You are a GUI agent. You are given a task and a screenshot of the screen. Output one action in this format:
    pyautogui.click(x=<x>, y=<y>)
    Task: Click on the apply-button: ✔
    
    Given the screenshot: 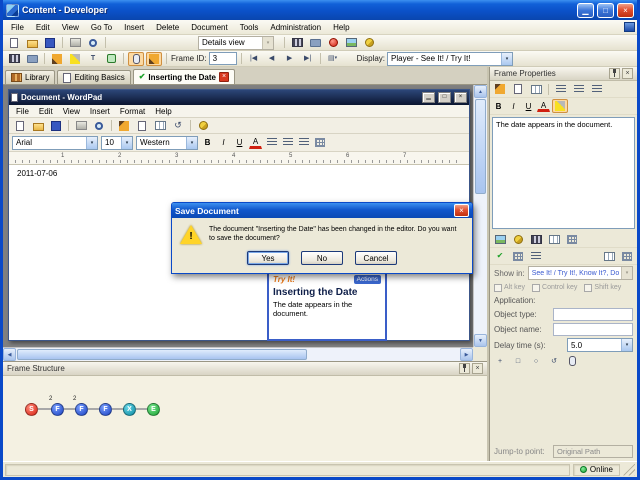 What is the action you would take?
    pyautogui.click(x=500, y=256)
    